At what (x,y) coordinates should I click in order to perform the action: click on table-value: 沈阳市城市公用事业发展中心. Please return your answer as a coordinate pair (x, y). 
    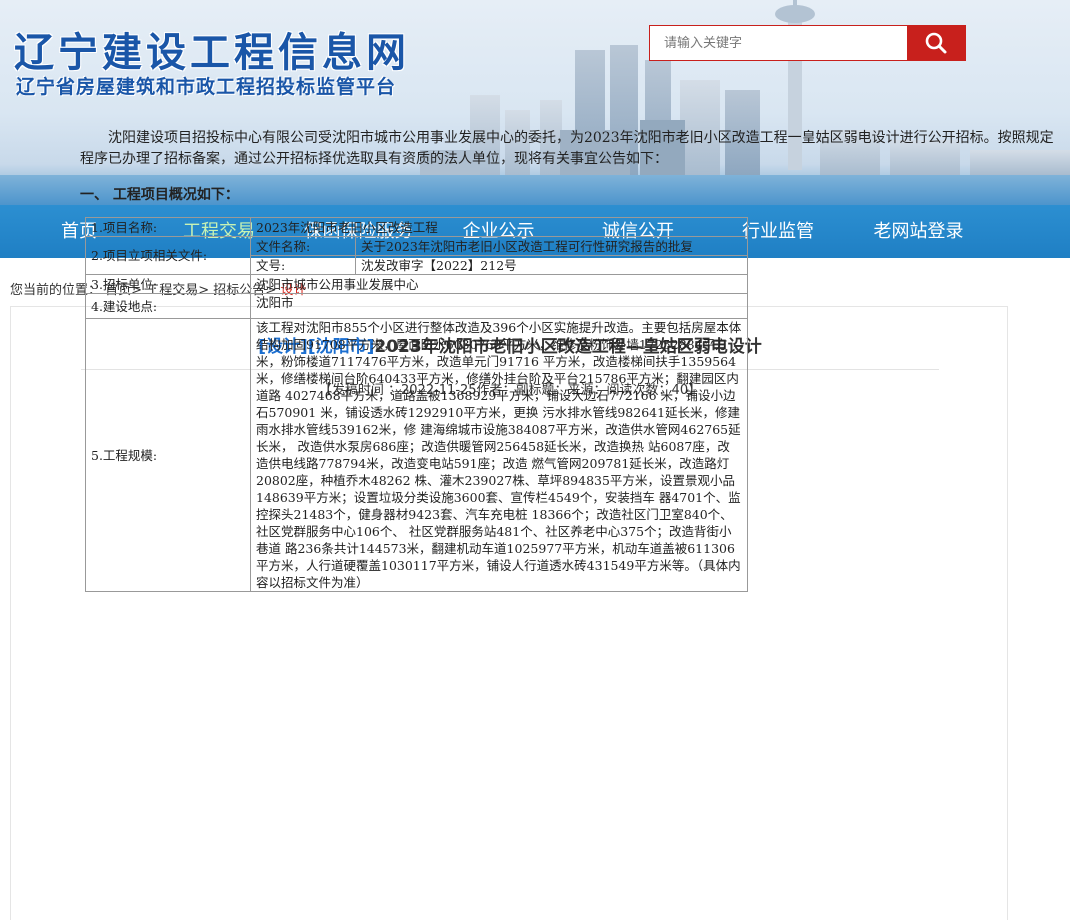
    Looking at the image, I should click on (499, 284).